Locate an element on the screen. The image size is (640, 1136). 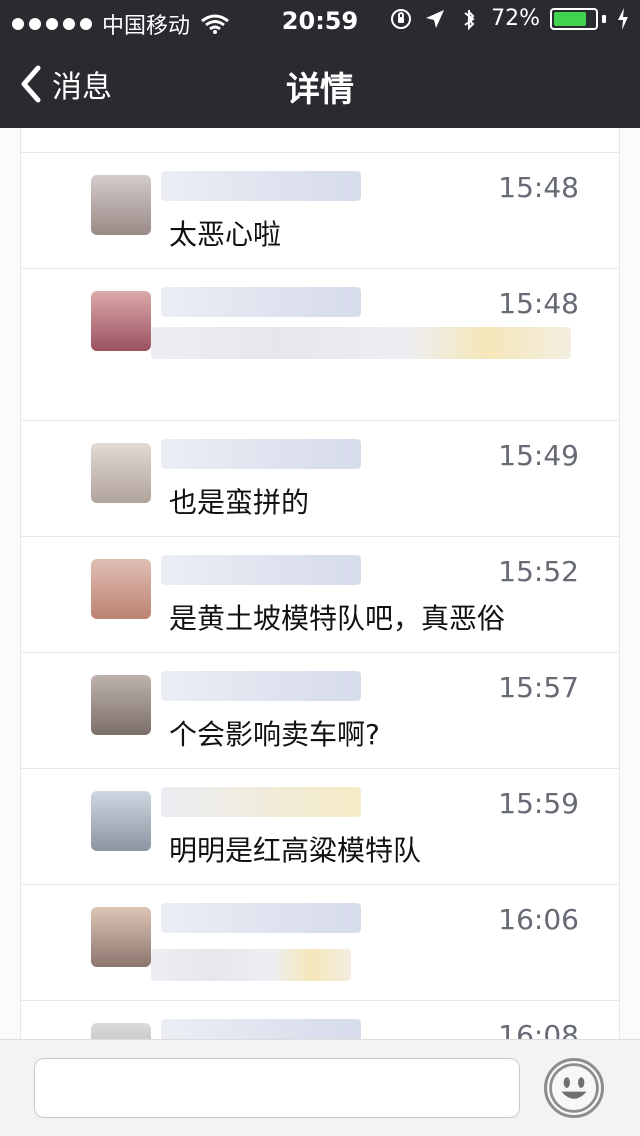
message-time: 15:59 is located at coordinates (538, 803).